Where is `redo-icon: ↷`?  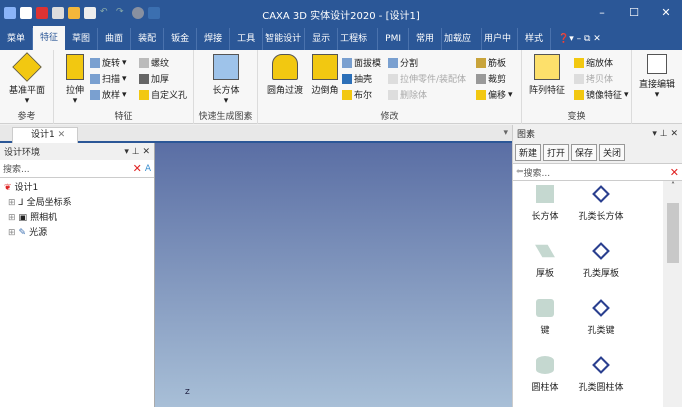
redo-icon: ↷ is located at coordinates (122, 13).